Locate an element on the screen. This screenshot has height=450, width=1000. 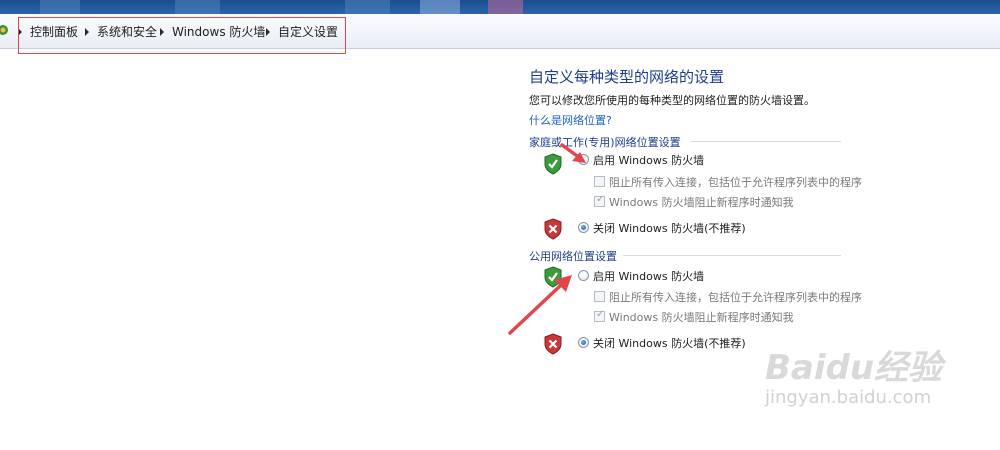
taskbar is located at coordinates (500, 7).